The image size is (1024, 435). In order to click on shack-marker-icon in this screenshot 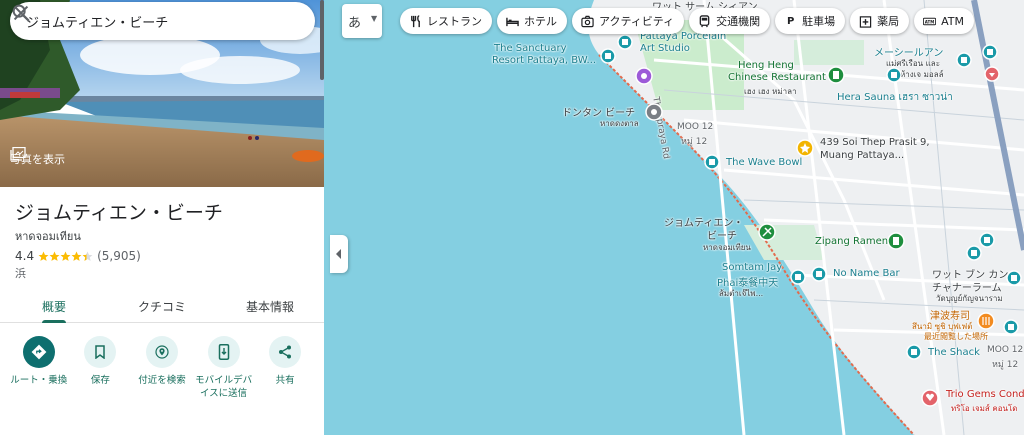, I will do `click(962, 339)`.